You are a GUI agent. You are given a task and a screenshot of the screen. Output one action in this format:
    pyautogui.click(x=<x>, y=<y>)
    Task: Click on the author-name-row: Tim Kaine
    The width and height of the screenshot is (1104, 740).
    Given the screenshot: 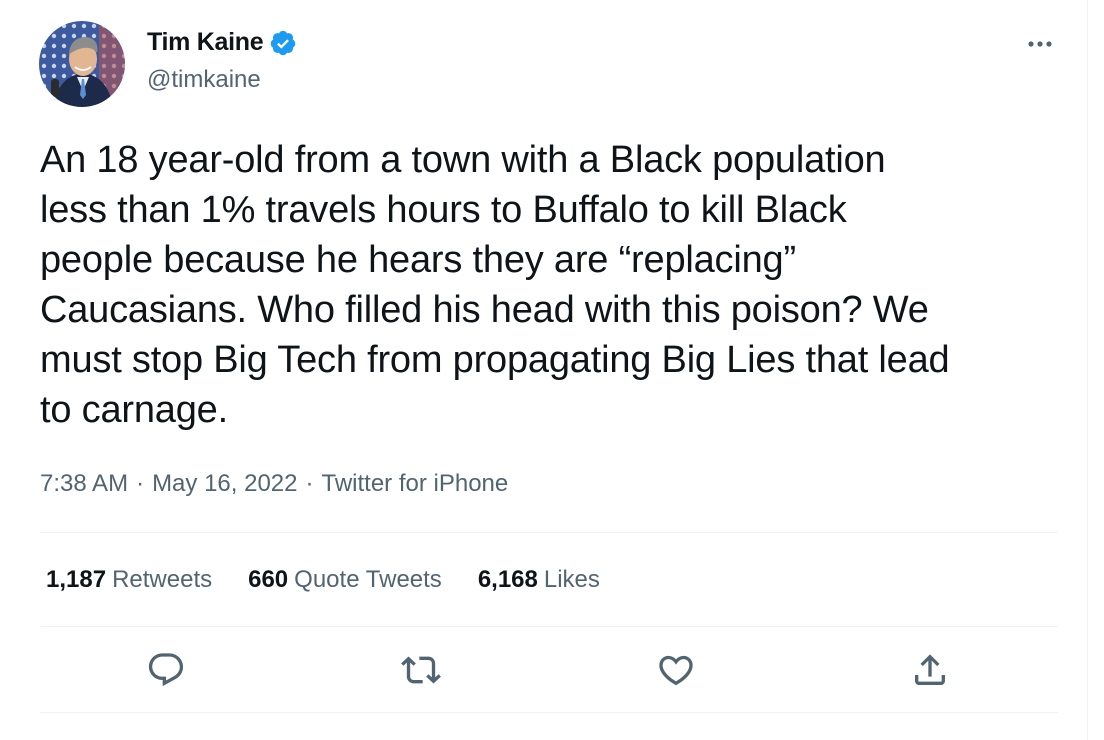 What is the action you would take?
    pyautogui.click(x=222, y=42)
    